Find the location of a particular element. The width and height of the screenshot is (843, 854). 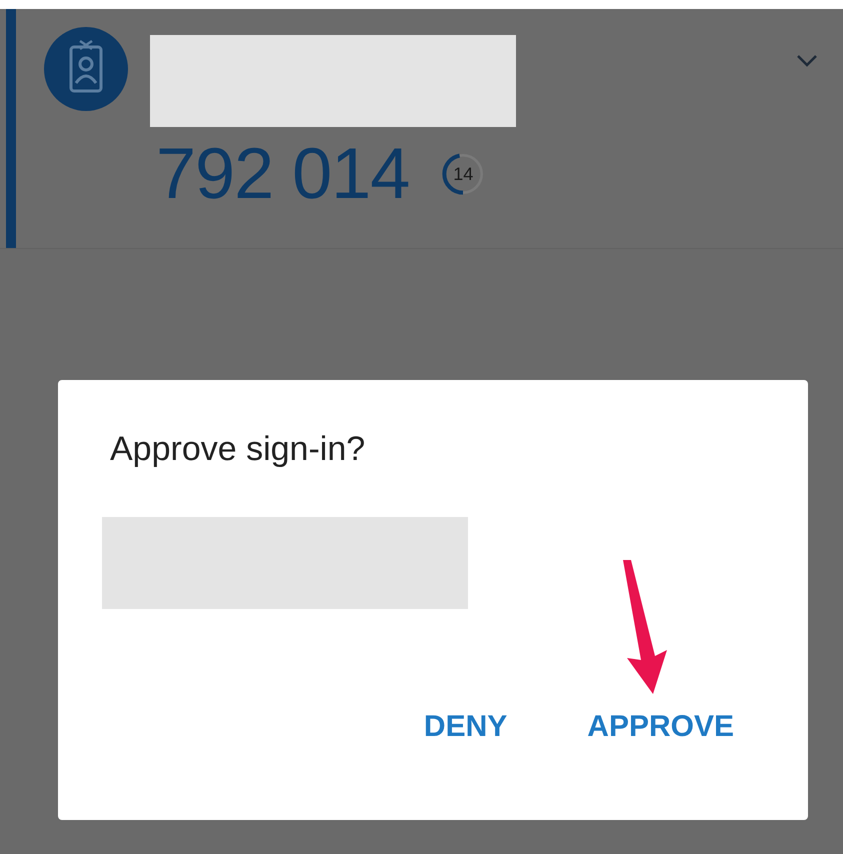

verification-code: 792 014 is located at coordinates (283, 174).